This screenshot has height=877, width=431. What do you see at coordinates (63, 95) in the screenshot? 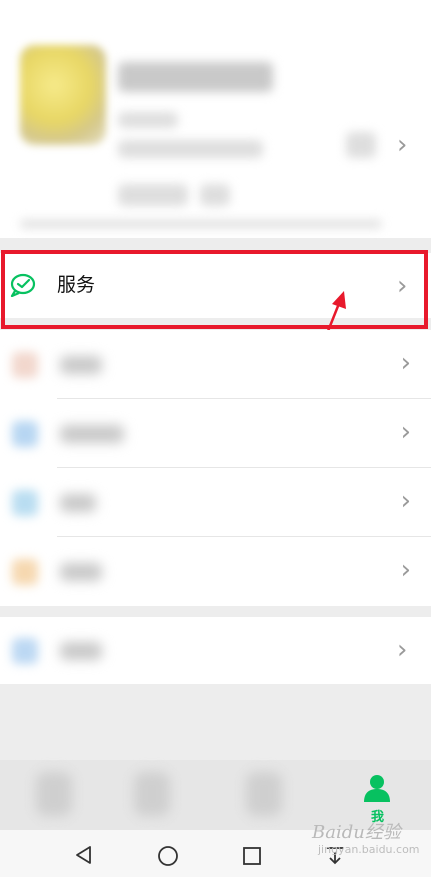
I see `avatar` at bounding box center [63, 95].